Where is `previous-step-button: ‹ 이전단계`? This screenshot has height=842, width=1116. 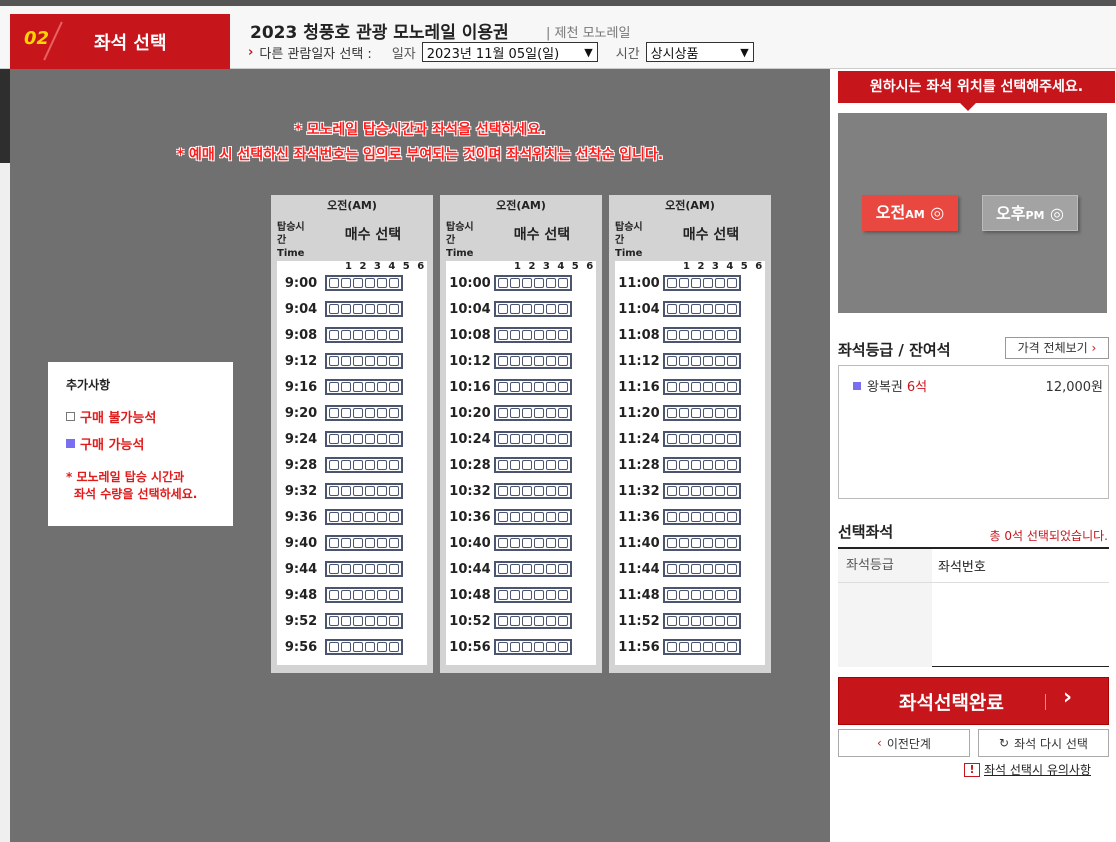 previous-step-button: ‹ 이전단계 is located at coordinates (904, 743).